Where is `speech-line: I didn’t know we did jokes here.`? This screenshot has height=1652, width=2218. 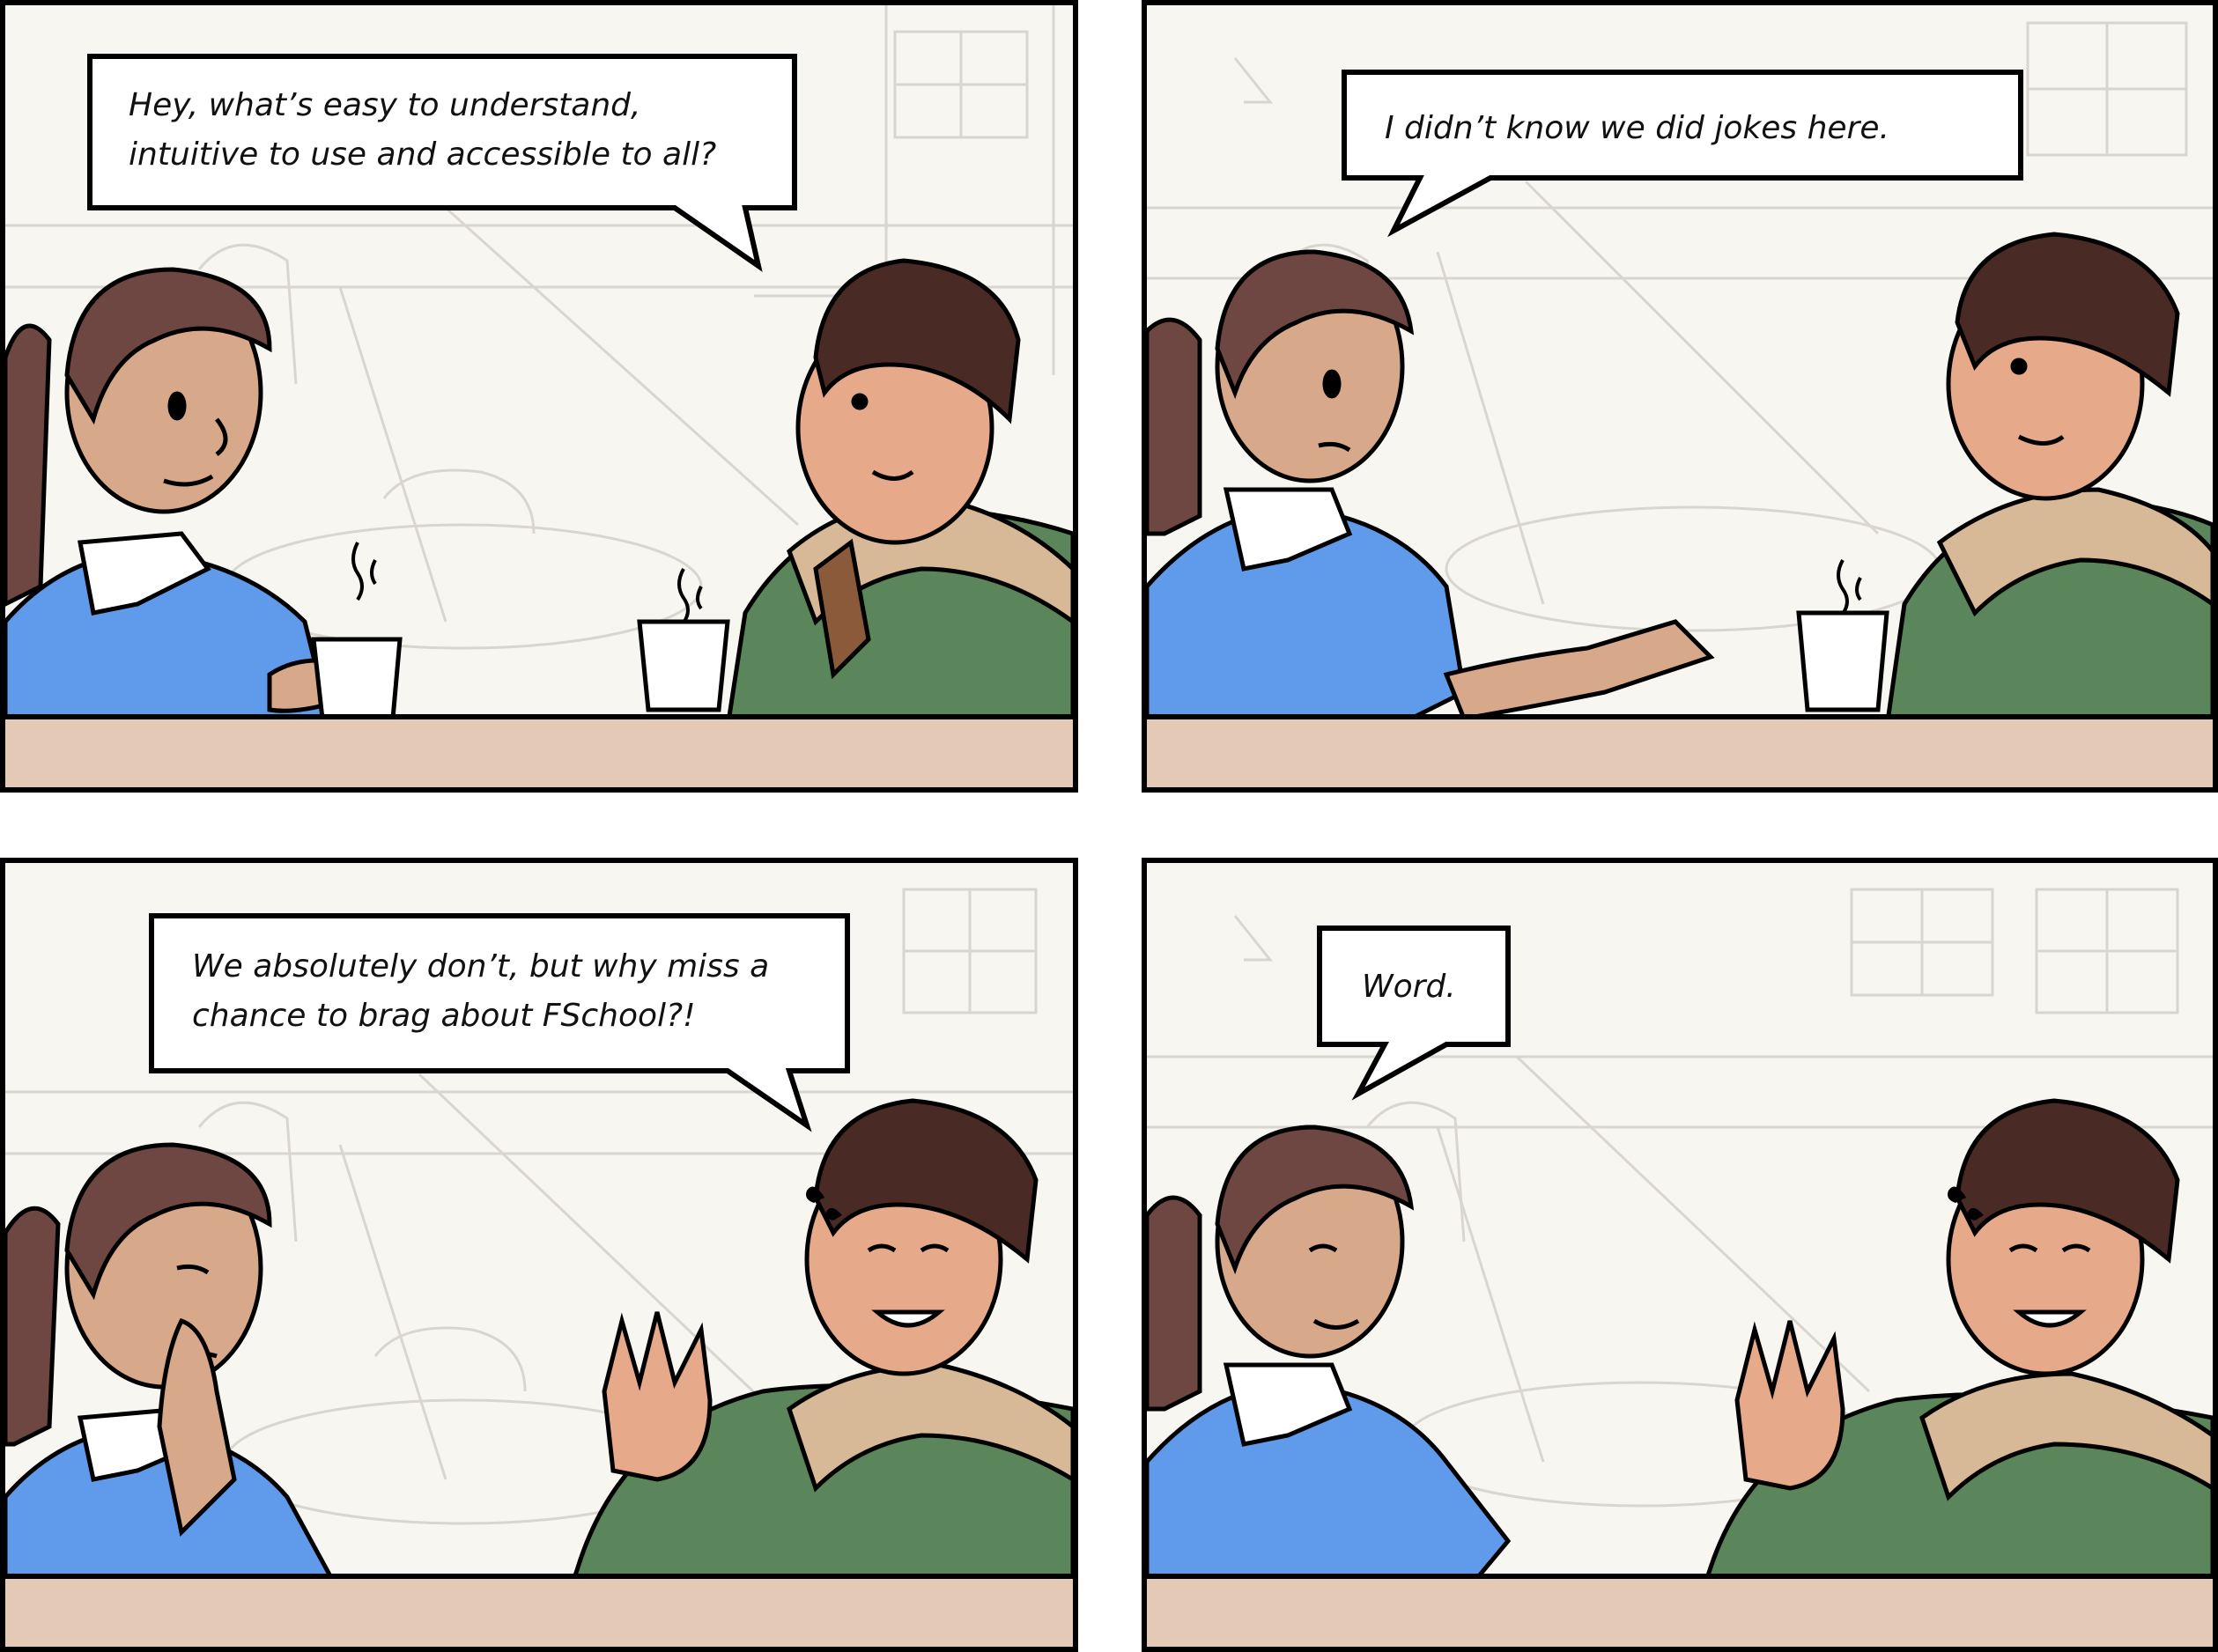 speech-line: I didn’t know we did jokes here. is located at coordinates (1637, 128).